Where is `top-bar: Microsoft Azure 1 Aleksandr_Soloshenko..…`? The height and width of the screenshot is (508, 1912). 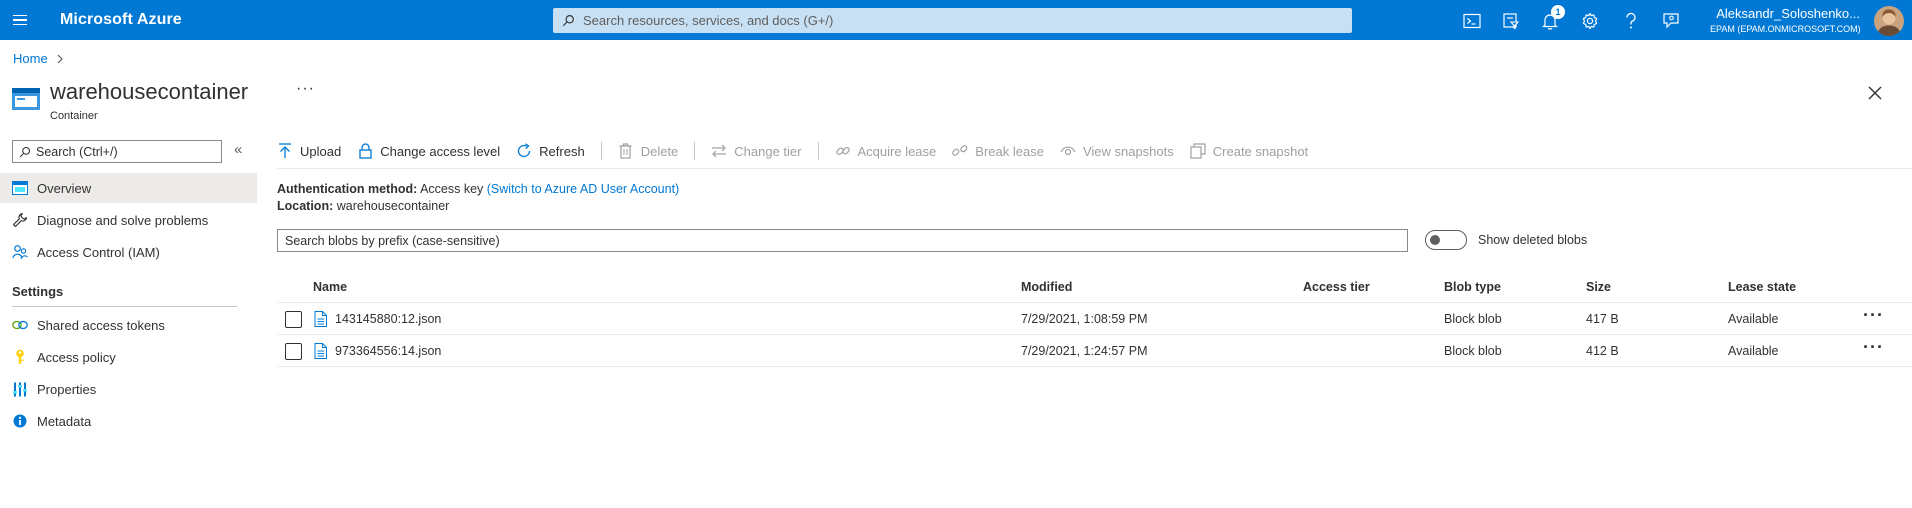
top-bar: Microsoft Azure 1 Aleksandr_Soloshenko..… is located at coordinates (956, 20).